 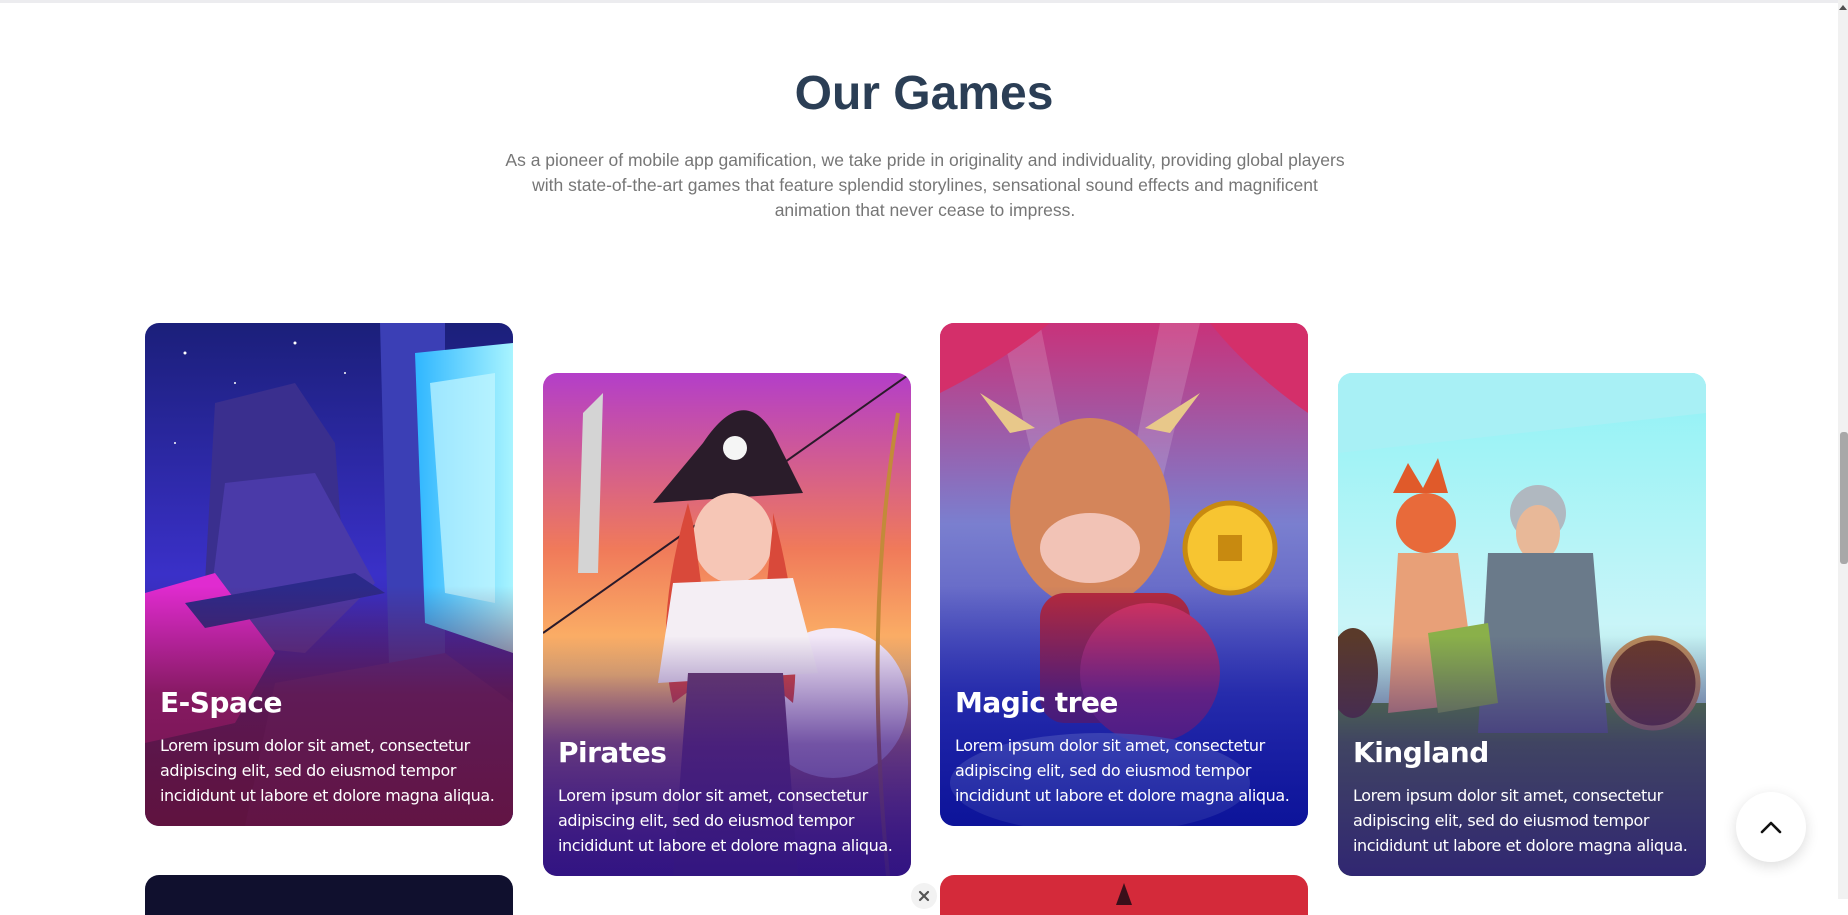 What do you see at coordinates (1036, 702) in the screenshot?
I see `game-title: Magic tree` at bounding box center [1036, 702].